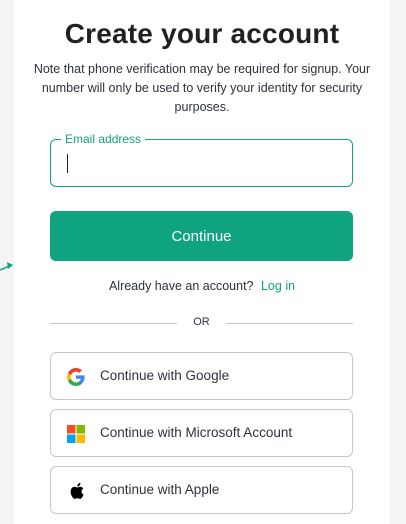 The width and height of the screenshot is (406, 524). Describe the element at coordinates (76, 377) in the screenshot. I see `google-icon` at that location.